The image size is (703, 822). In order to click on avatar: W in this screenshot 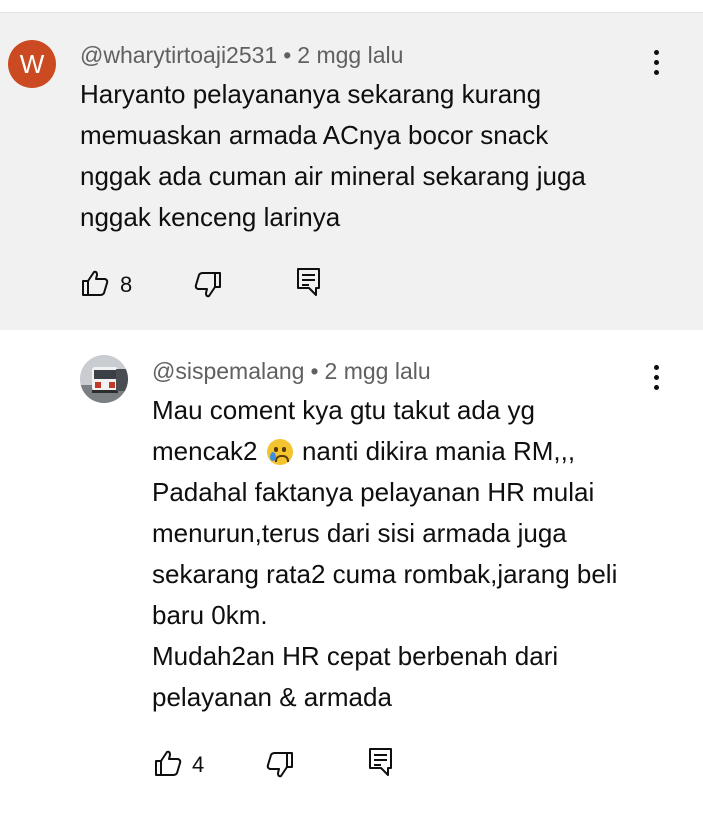, I will do `click(32, 64)`.